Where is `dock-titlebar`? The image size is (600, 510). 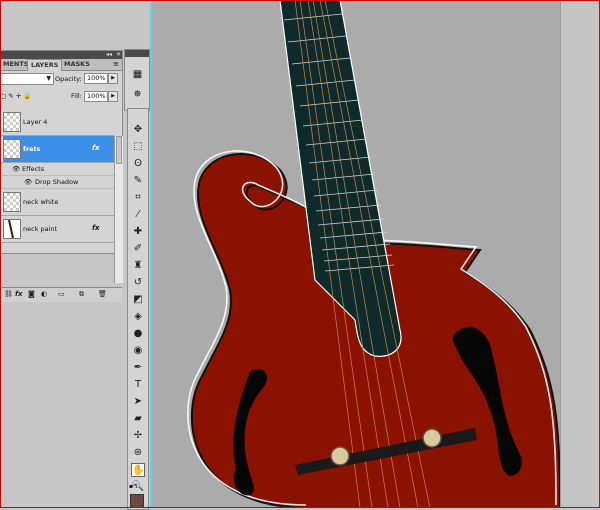 dock-titlebar is located at coordinates (137, 53).